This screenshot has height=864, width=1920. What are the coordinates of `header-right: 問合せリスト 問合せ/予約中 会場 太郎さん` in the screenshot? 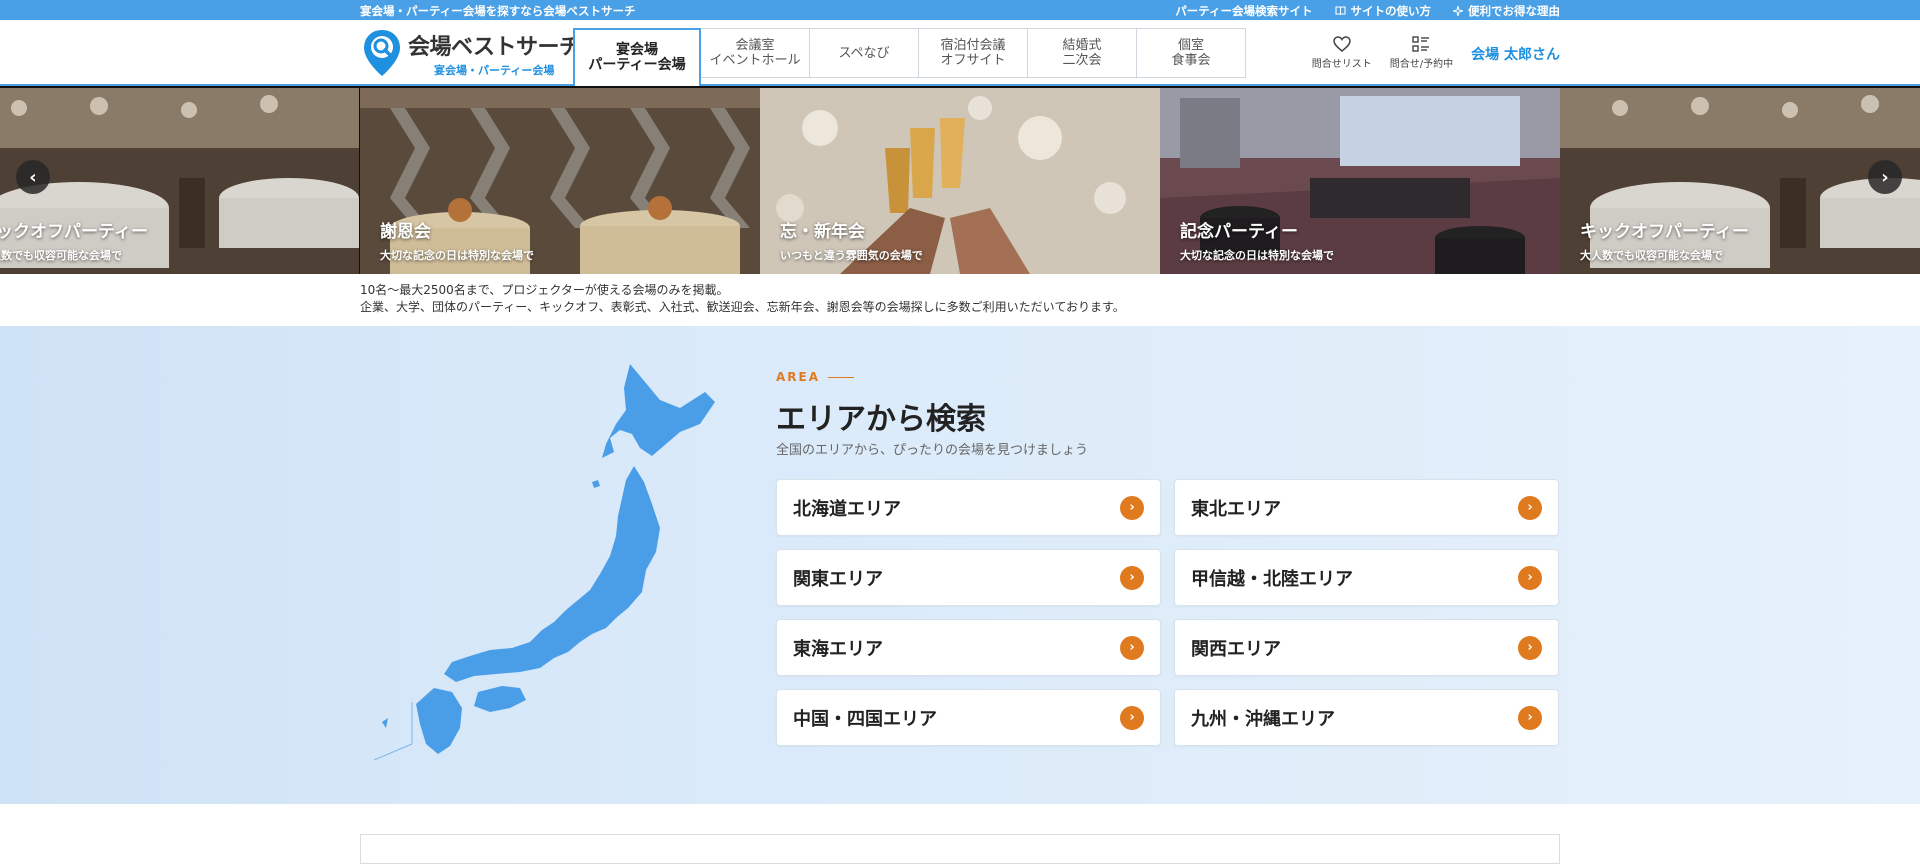 It's located at (1436, 53).